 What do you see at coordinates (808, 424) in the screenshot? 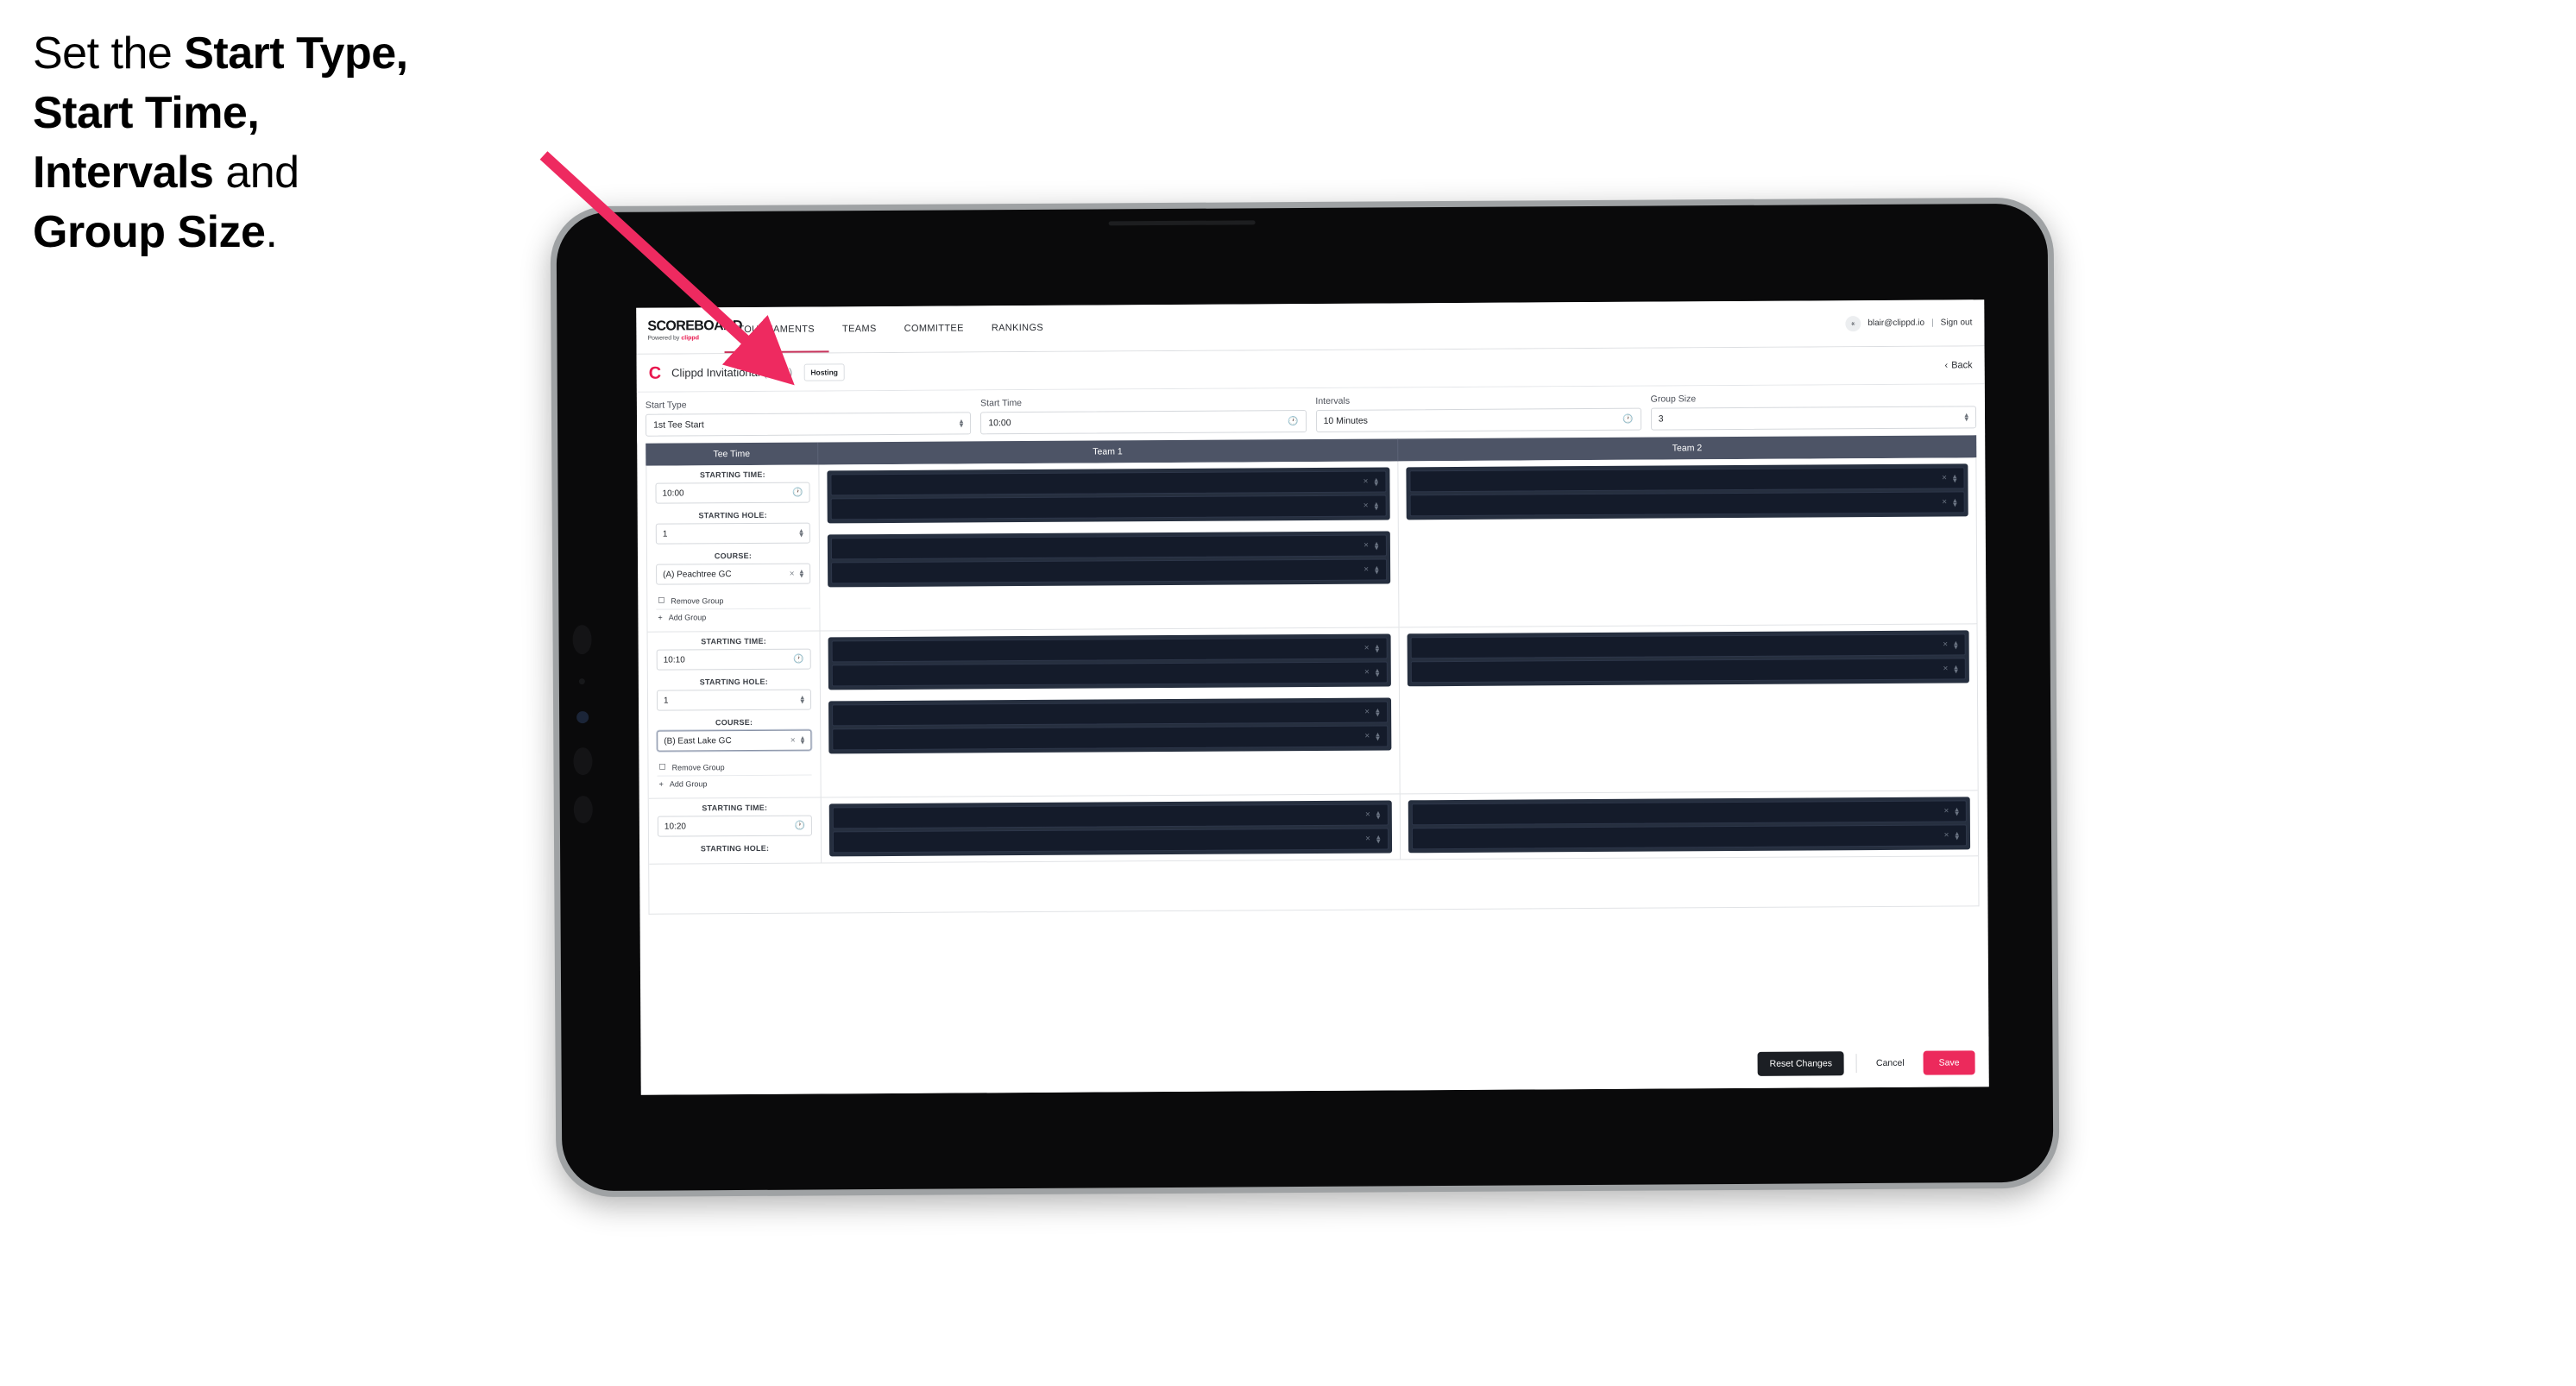
I see `start-type-select: 1st Tee Start ▴ ▾` at bounding box center [808, 424].